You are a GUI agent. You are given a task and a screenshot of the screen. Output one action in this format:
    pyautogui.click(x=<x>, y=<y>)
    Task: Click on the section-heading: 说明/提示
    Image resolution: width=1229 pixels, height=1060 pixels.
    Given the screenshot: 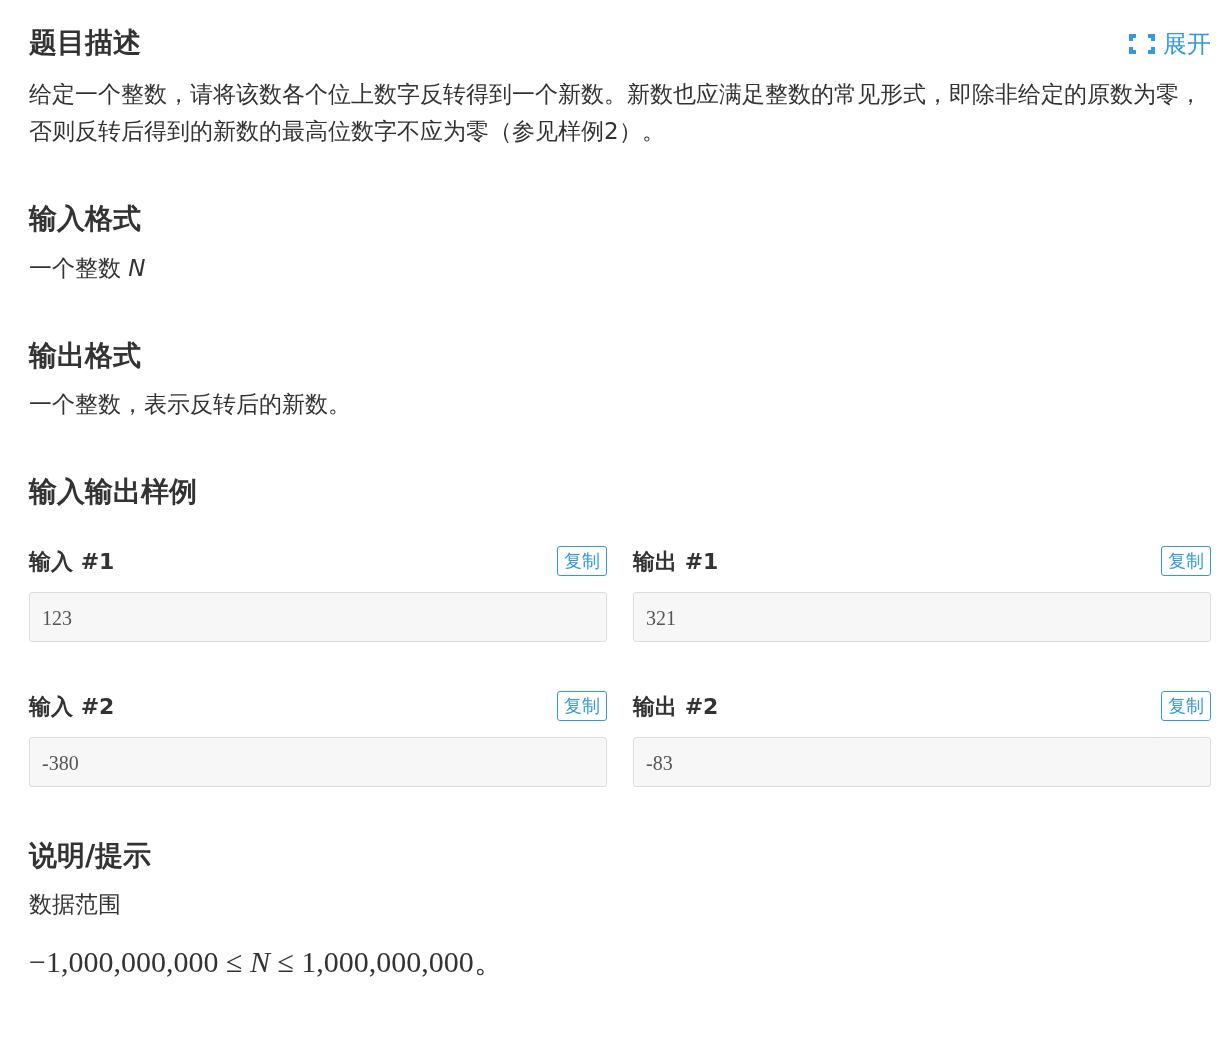 What is the action you would take?
    pyautogui.click(x=91, y=855)
    